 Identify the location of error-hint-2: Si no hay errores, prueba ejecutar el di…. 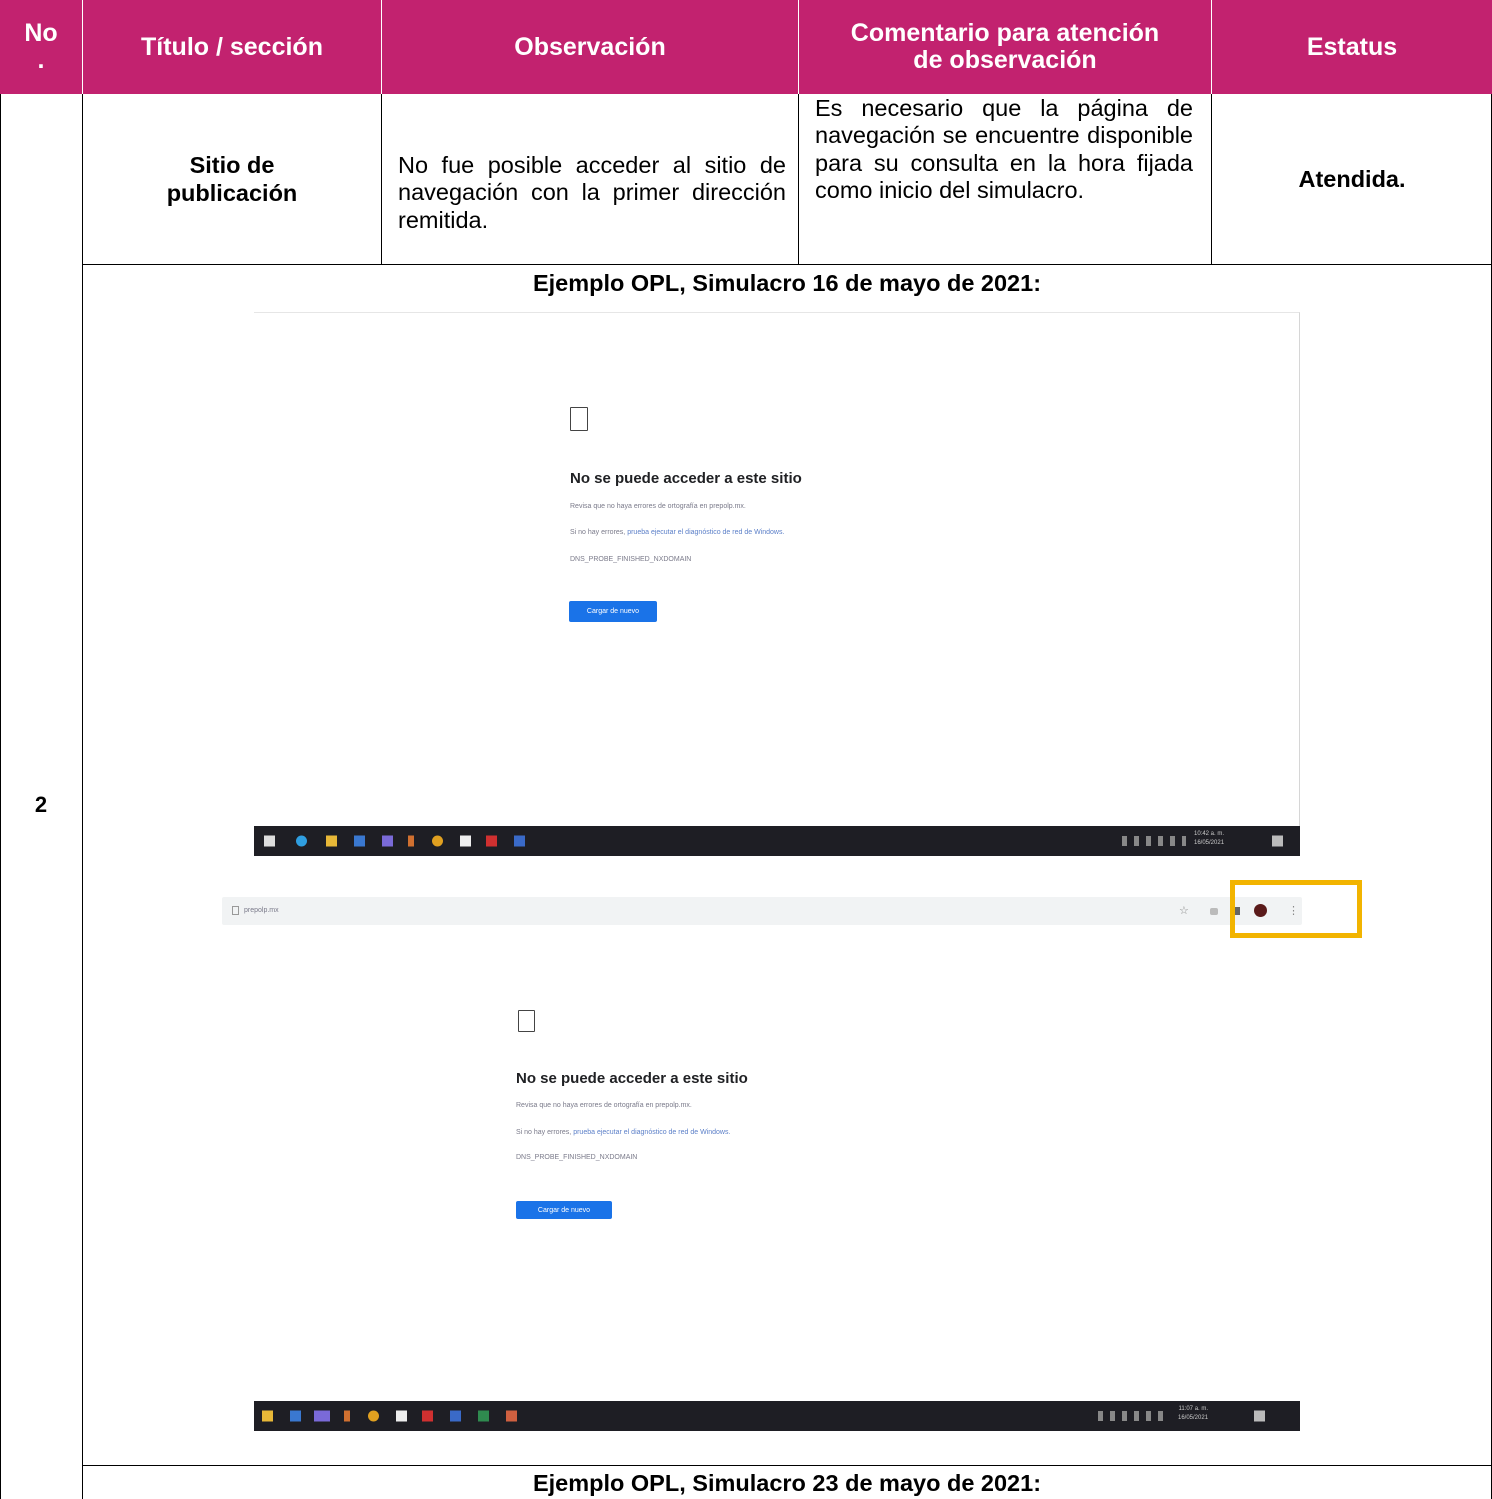
(677, 532).